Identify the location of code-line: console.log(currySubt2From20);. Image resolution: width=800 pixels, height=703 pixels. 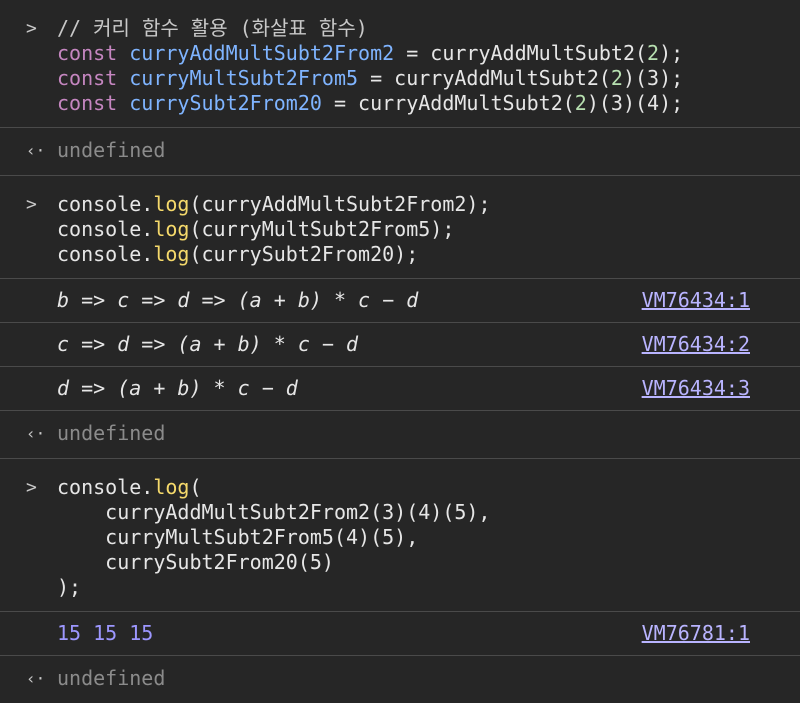
(404, 254).